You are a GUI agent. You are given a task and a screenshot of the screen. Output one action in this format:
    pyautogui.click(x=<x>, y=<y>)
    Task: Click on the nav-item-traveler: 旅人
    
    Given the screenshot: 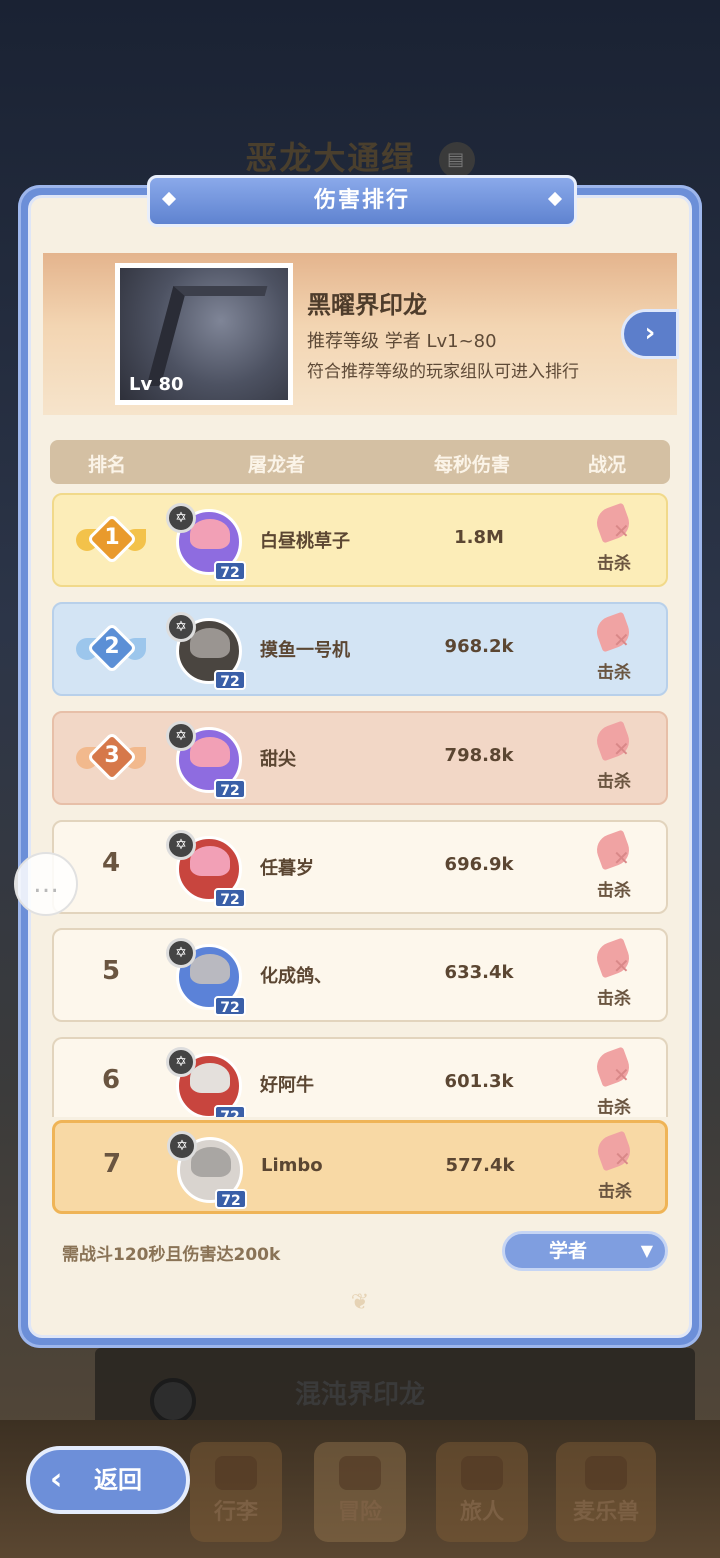 What is the action you would take?
    pyautogui.click(x=482, y=1492)
    